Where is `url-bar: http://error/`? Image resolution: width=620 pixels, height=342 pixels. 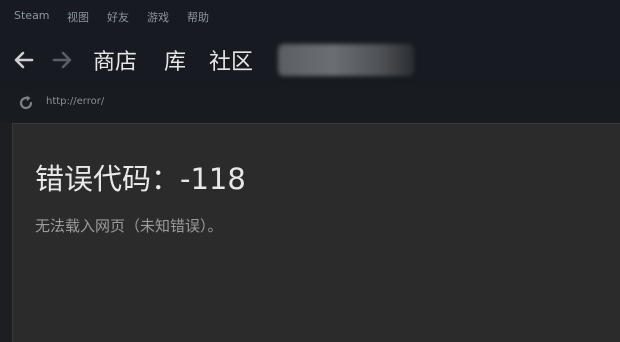 url-bar: http://error/ is located at coordinates (310, 104).